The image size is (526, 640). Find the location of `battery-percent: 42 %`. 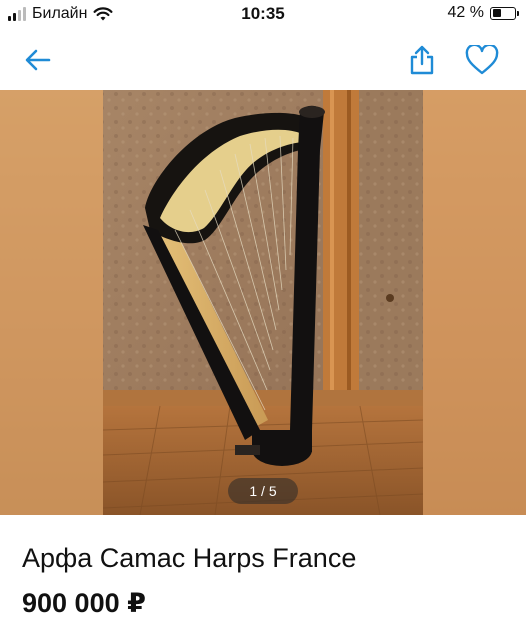

battery-percent: 42 % is located at coordinates (465, 12).